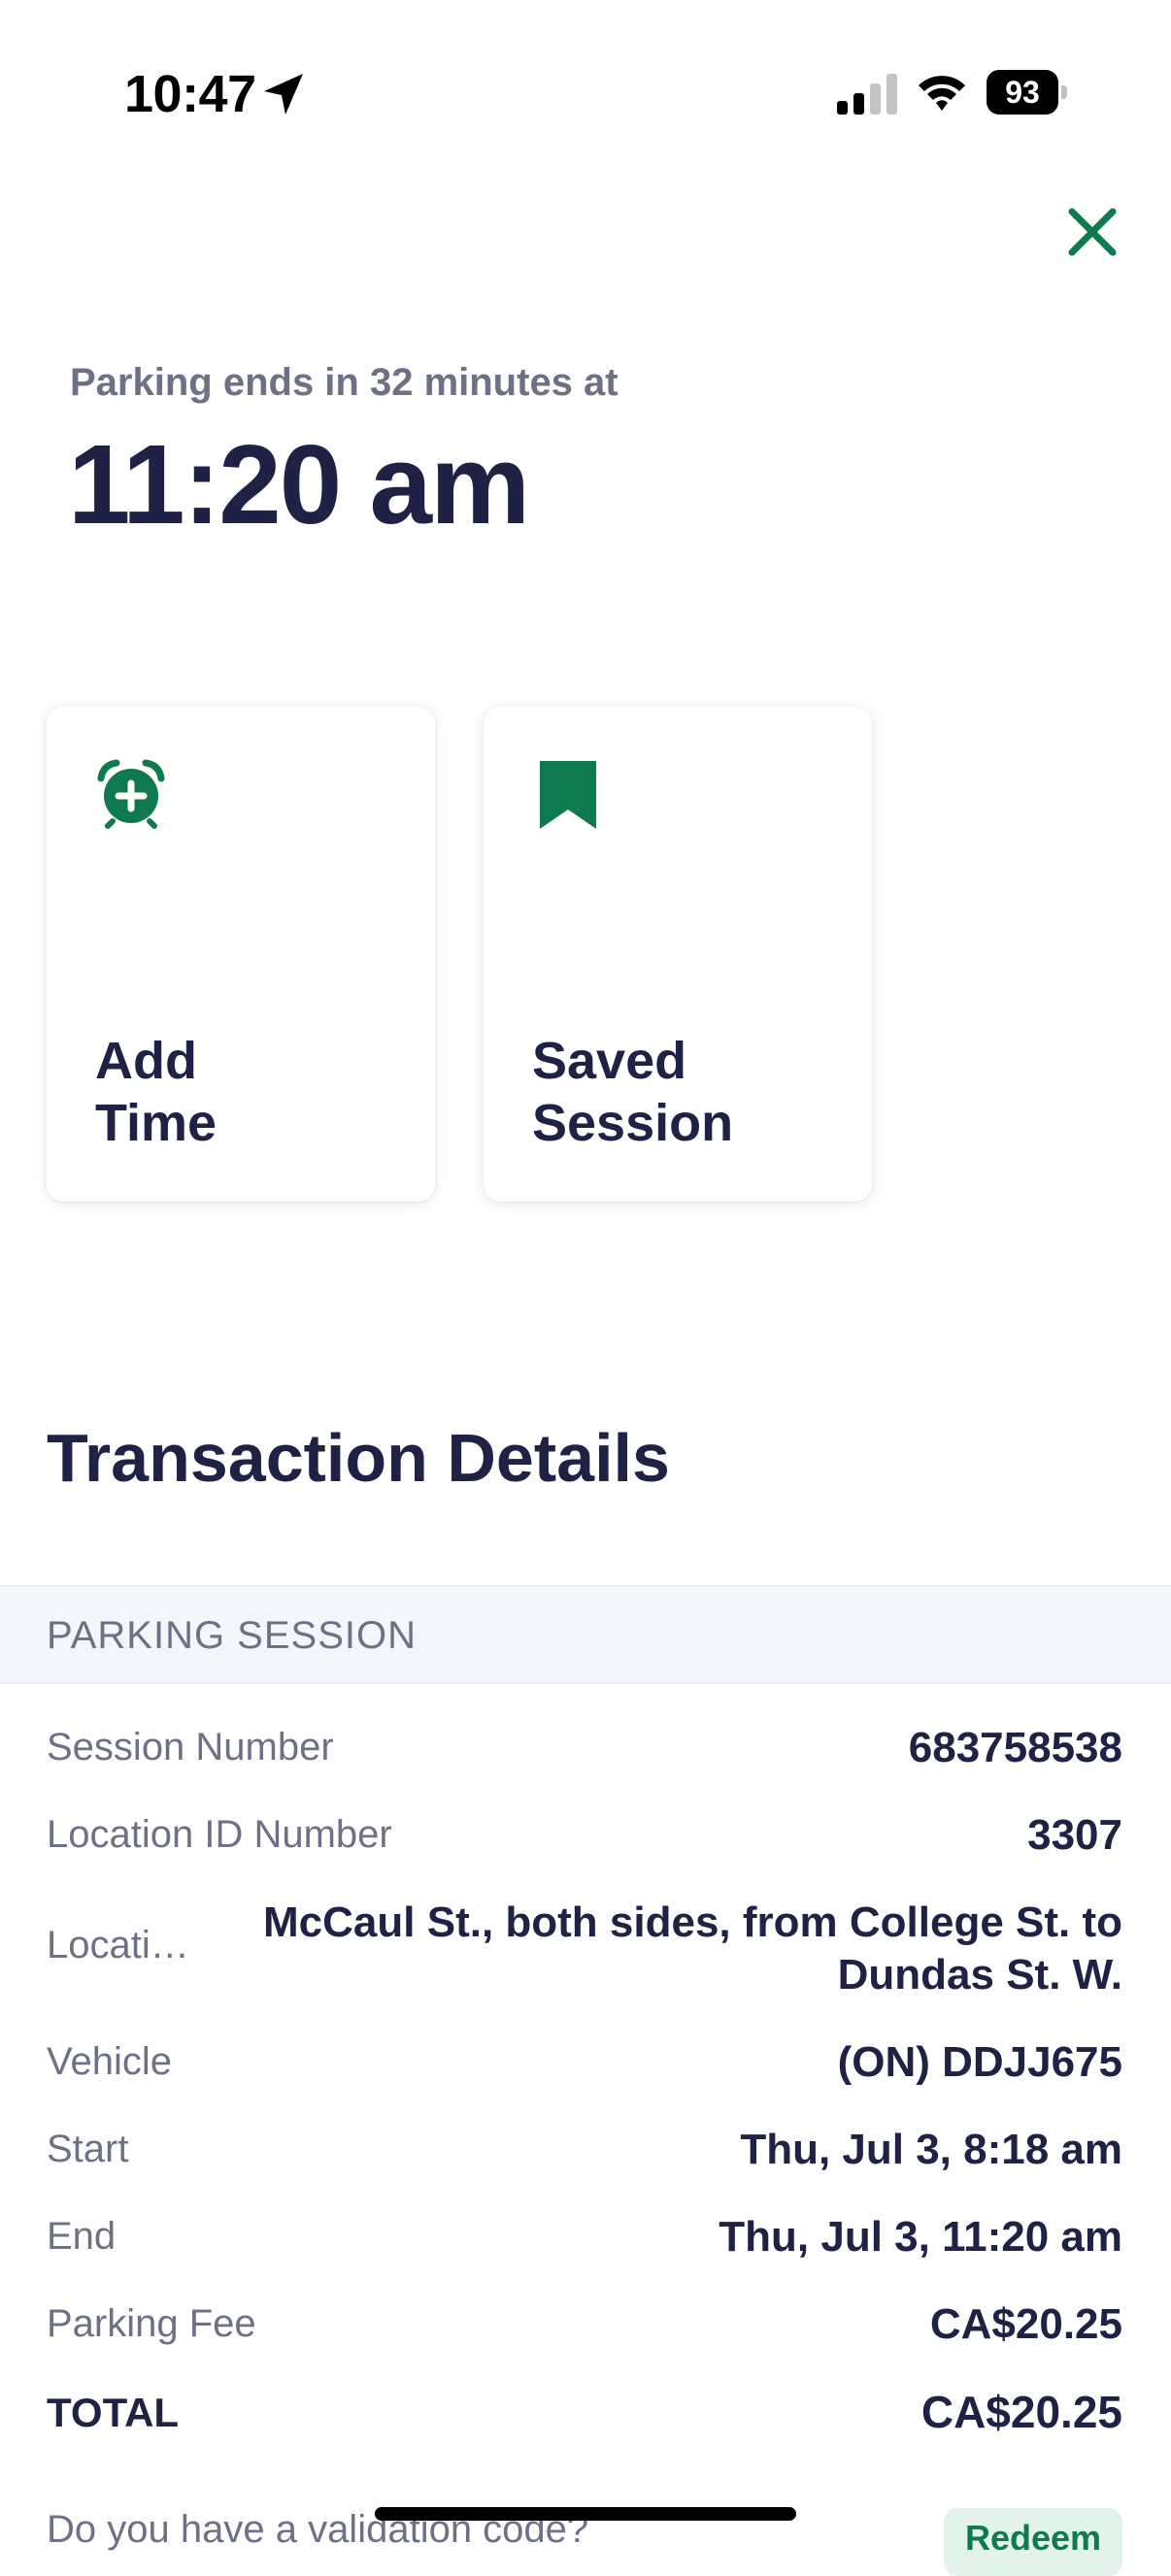 The height and width of the screenshot is (2576, 1171). Describe the element at coordinates (131, 794) in the screenshot. I see `alarm-add-icon` at that location.